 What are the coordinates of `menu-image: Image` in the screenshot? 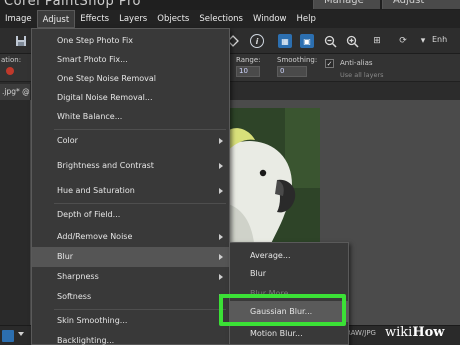 It's located at (18, 19).